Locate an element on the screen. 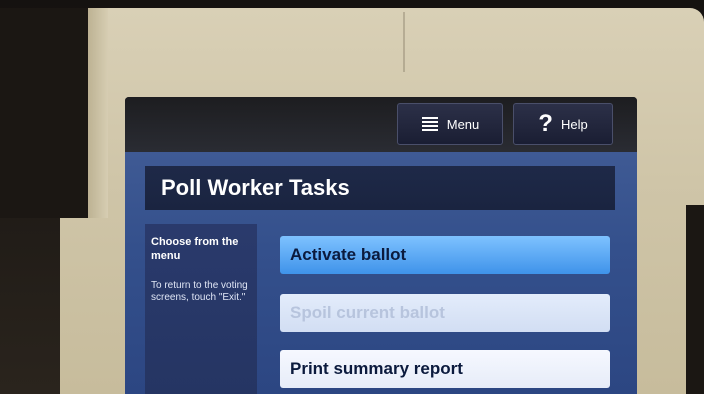 The height and width of the screenshot is (394, 704). hamburger-menu-icon is located at coordinates (430, 124).